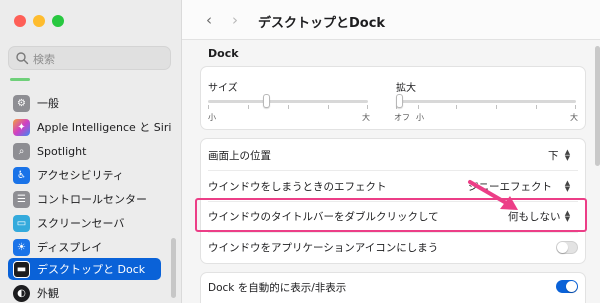 The height and width of the screenshot is (303, 600). What do you see at coordinates (597, 106) in the screenshot?
I see `main-scrollbar` at bounding box center [597, 106].